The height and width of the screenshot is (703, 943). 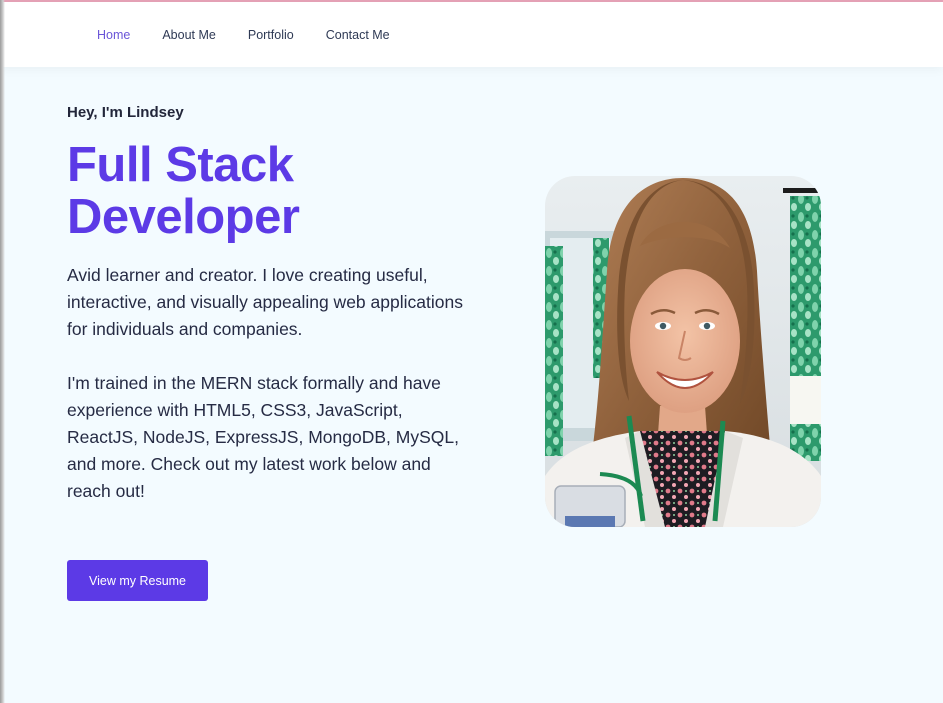 What do you see at coordinates (271, 35) in the screenshot?
I see `nav-link-portfolio: Portfolio` at bounding box center [271, 35].